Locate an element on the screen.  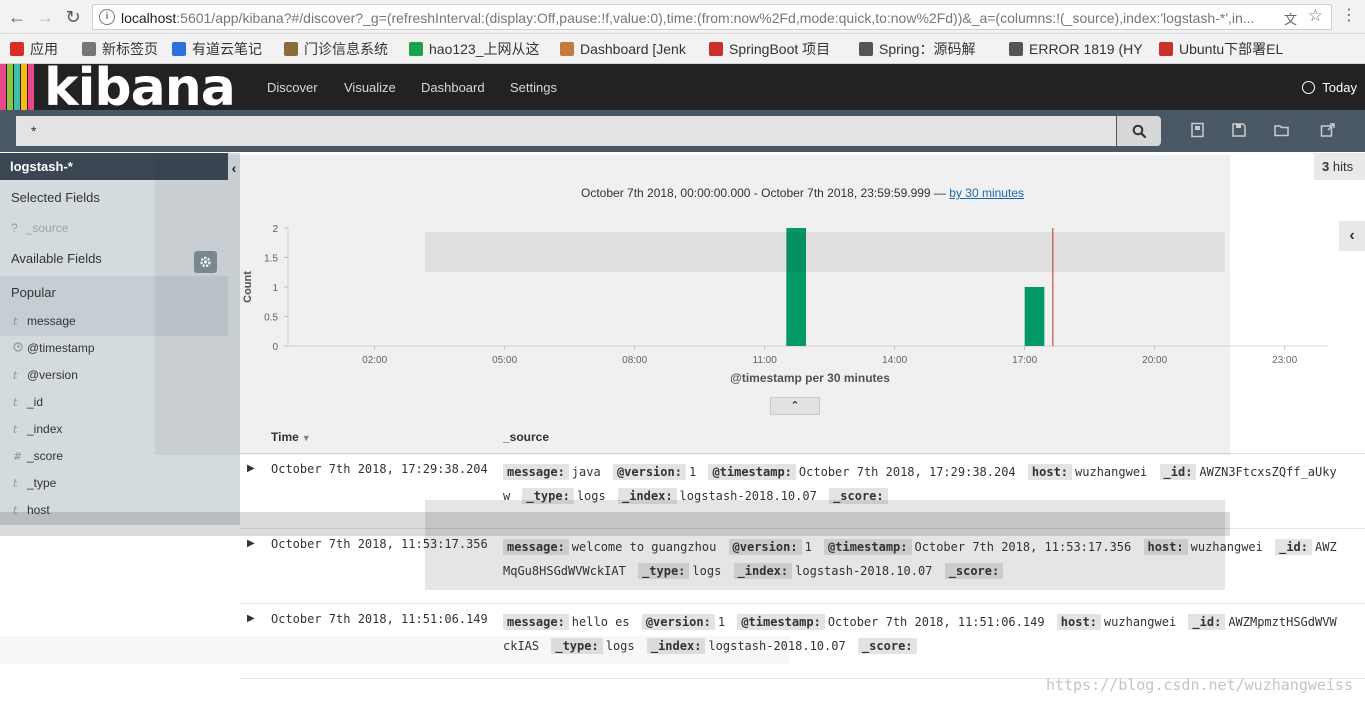
field-item-timestamp: @timestamp is located at coordinates (114, 349).